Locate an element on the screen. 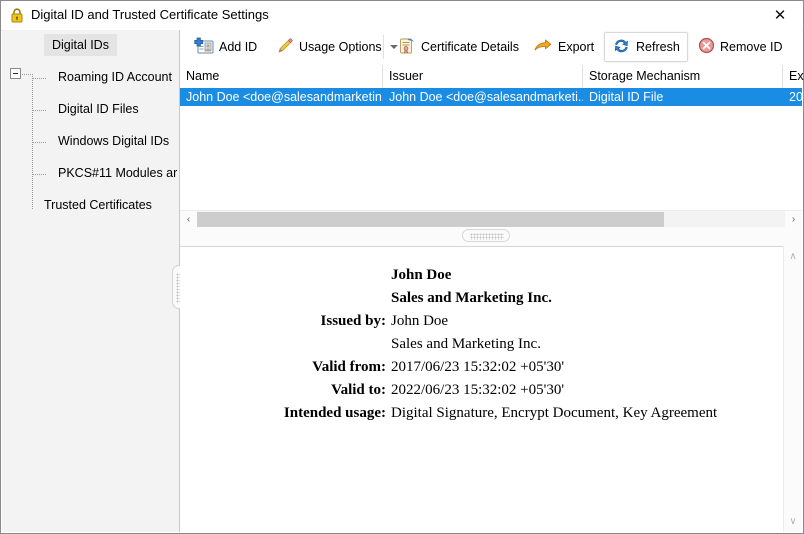  tree-expander-digital-ids is located at coordinates (15, 73).